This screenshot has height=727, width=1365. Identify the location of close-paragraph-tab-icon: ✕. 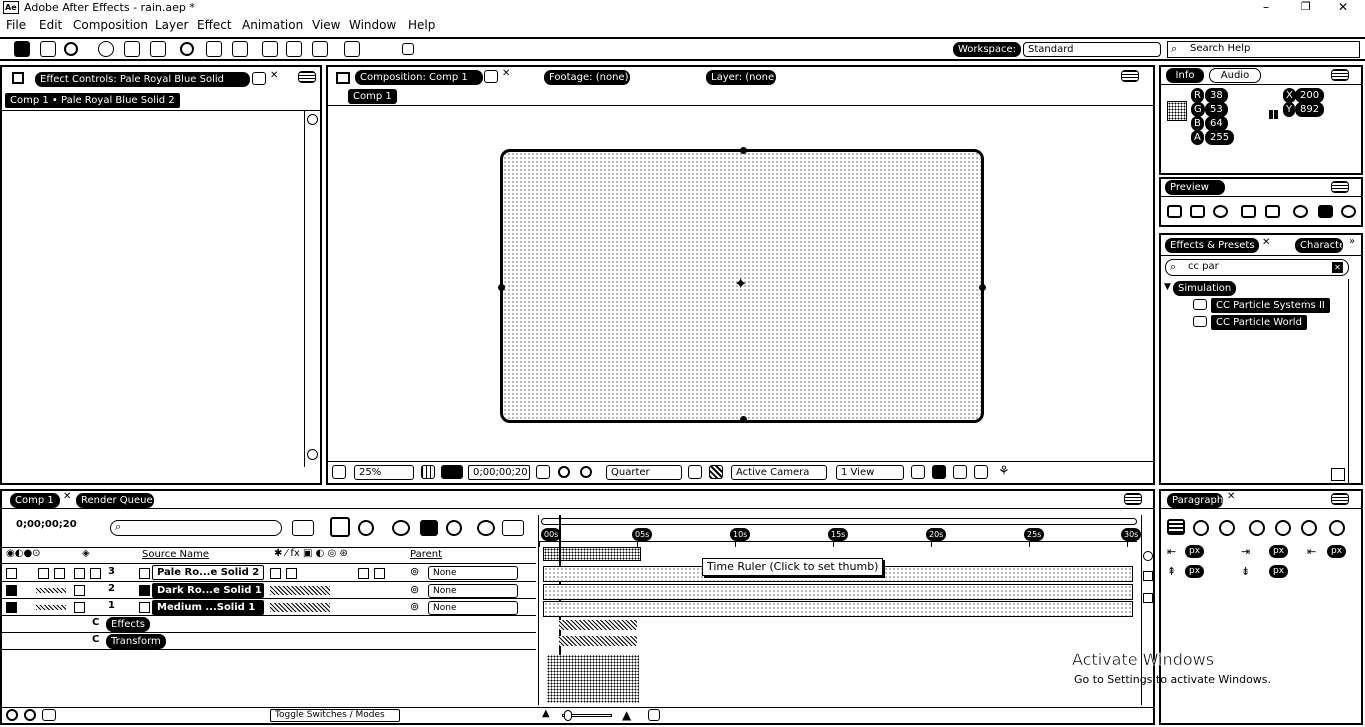
(1231, 496).